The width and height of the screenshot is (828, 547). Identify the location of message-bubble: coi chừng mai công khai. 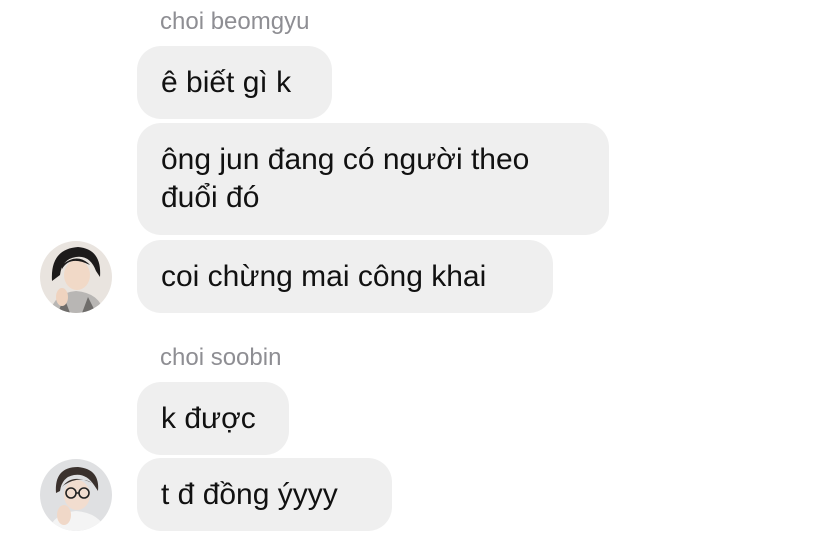
(345, 276).